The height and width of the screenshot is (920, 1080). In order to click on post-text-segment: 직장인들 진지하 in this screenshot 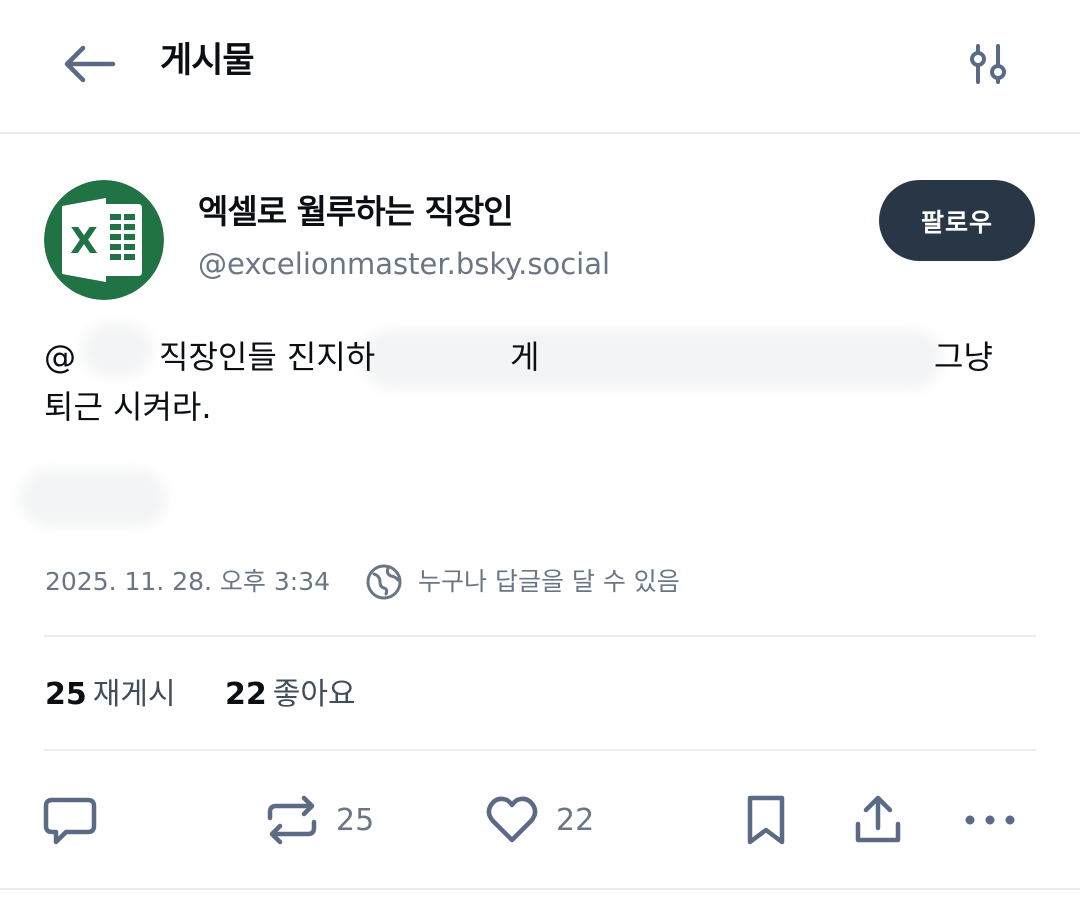, I will do `click(267, 357)`.